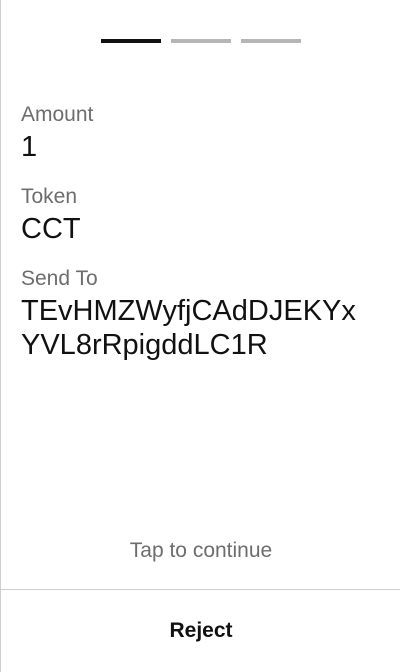 The width and height of the screenshot is (400, 672). Describe the element at coordinates (59, 278) in the screenshot. I see `send-to-label: Send To` at that location.